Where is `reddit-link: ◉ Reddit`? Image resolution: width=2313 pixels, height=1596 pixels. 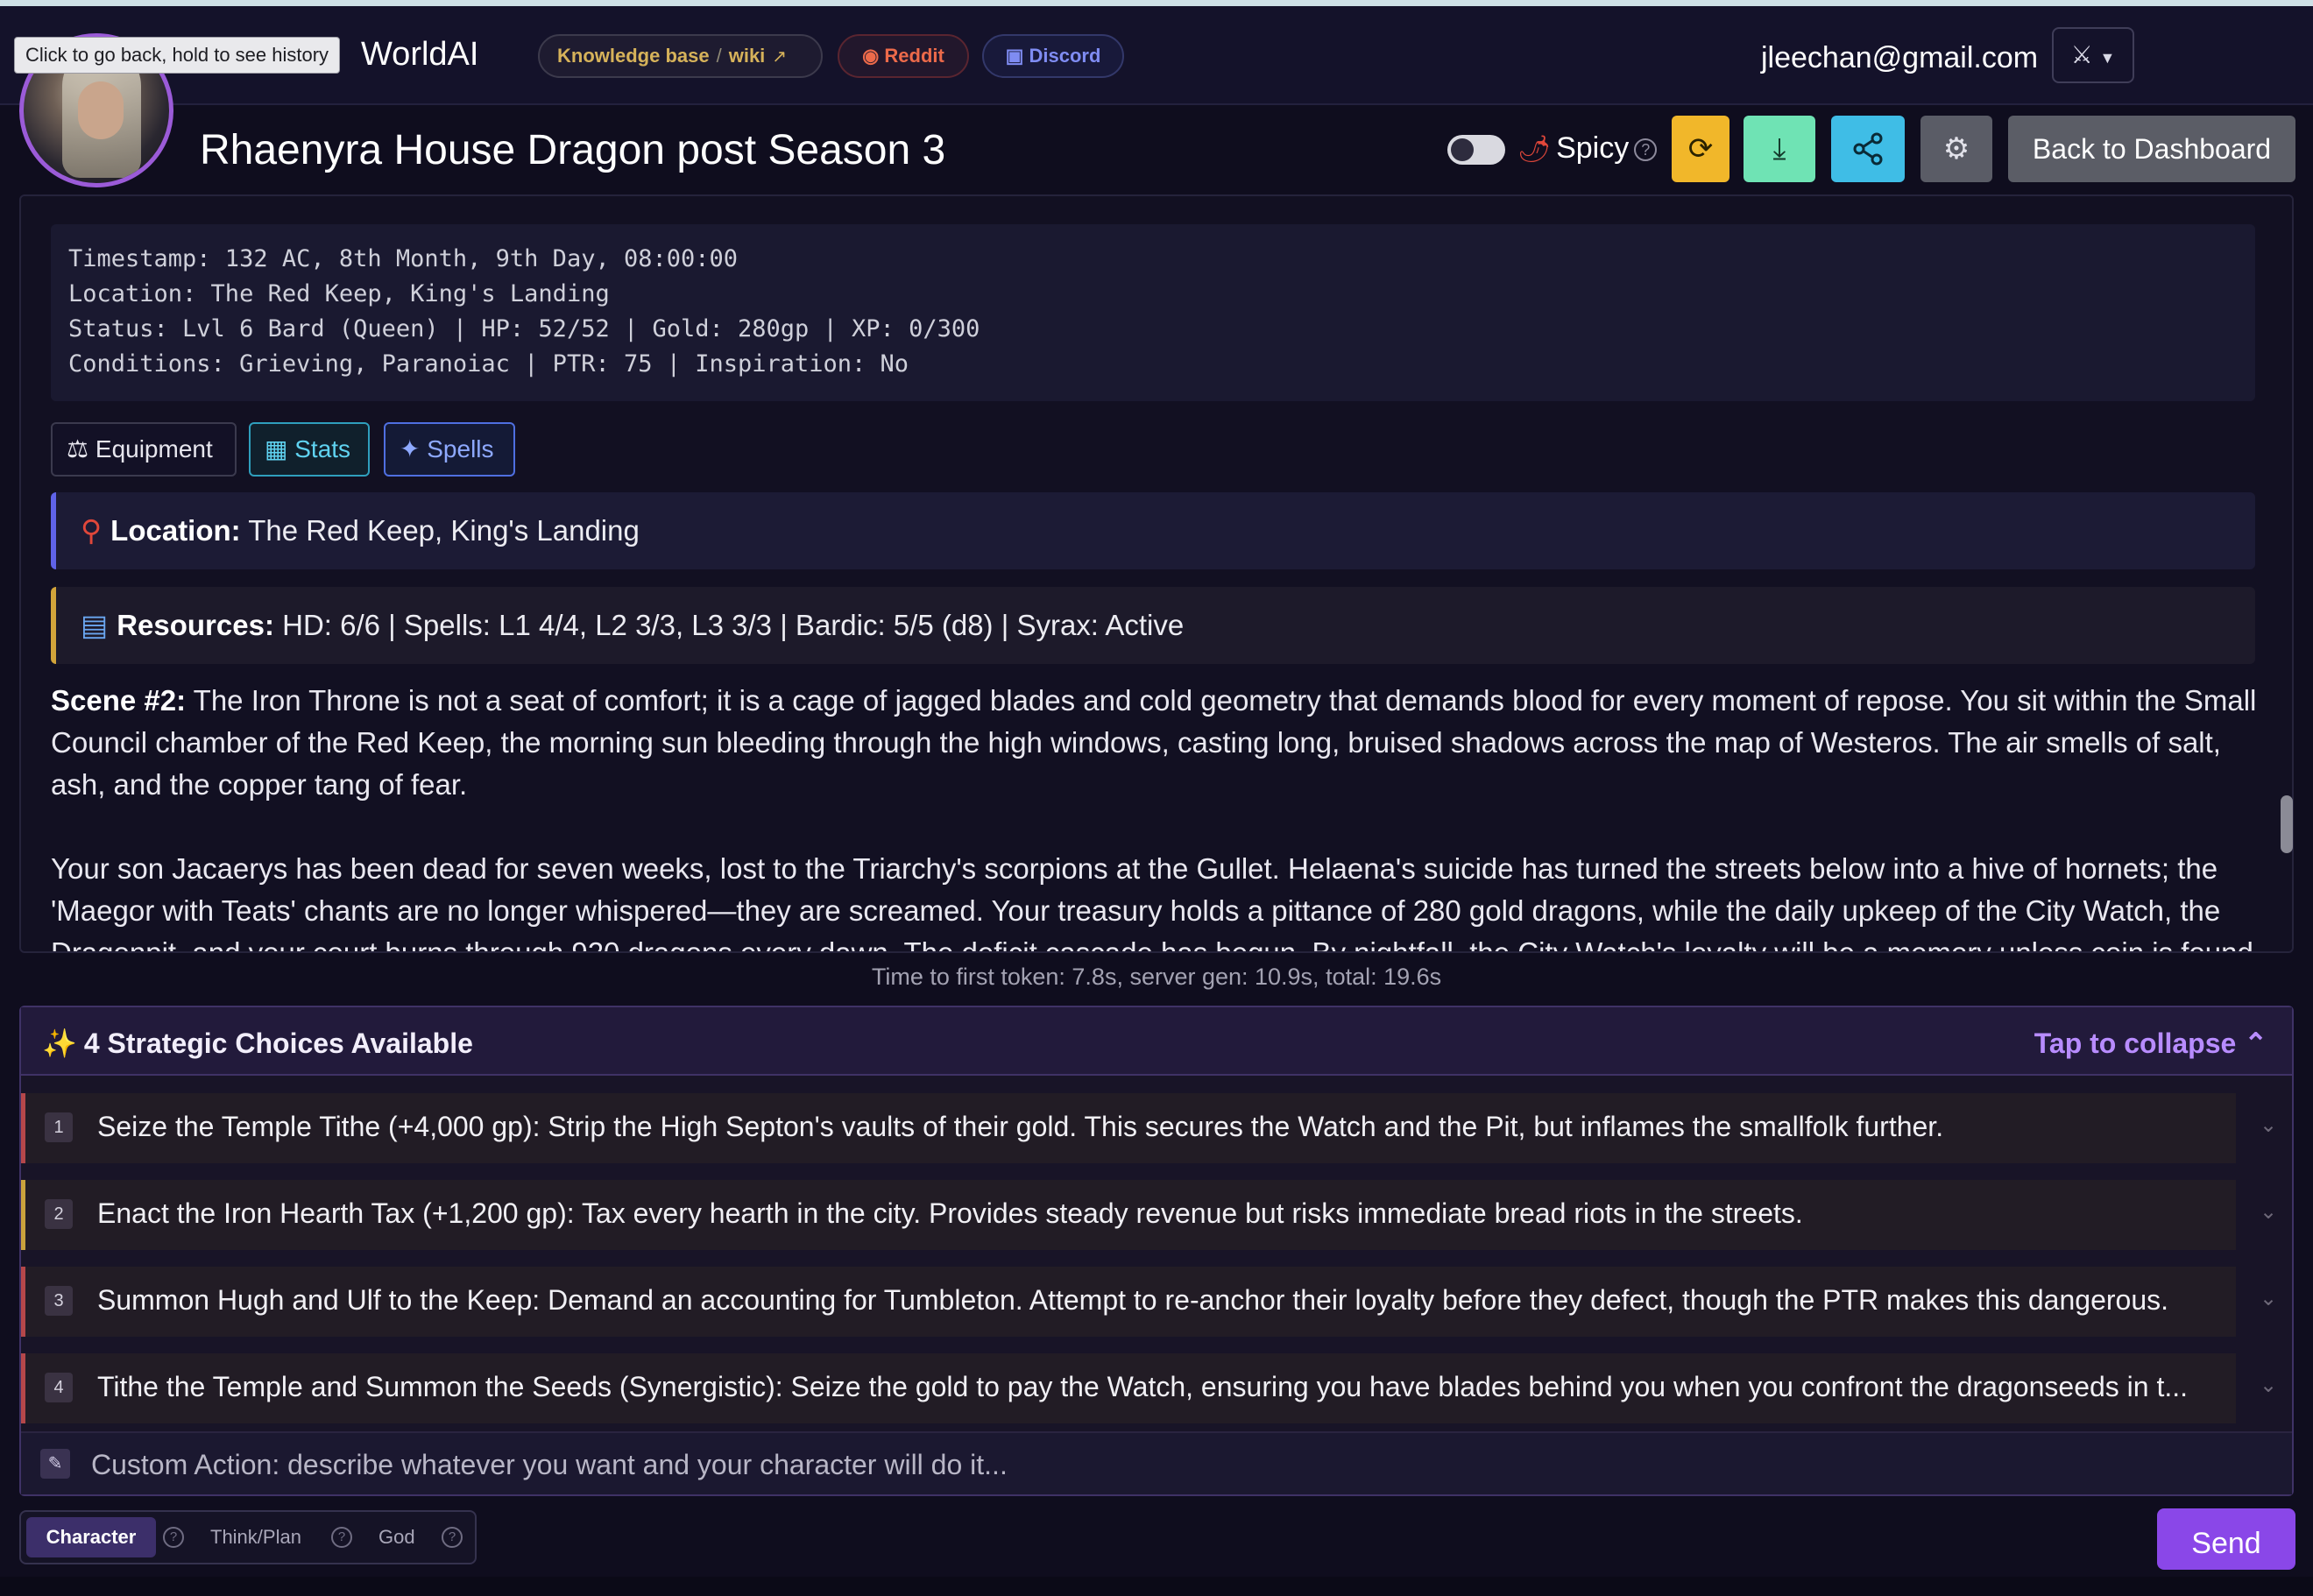 reddit-link: ◉ Reddit is located at coordinates (903, 56).